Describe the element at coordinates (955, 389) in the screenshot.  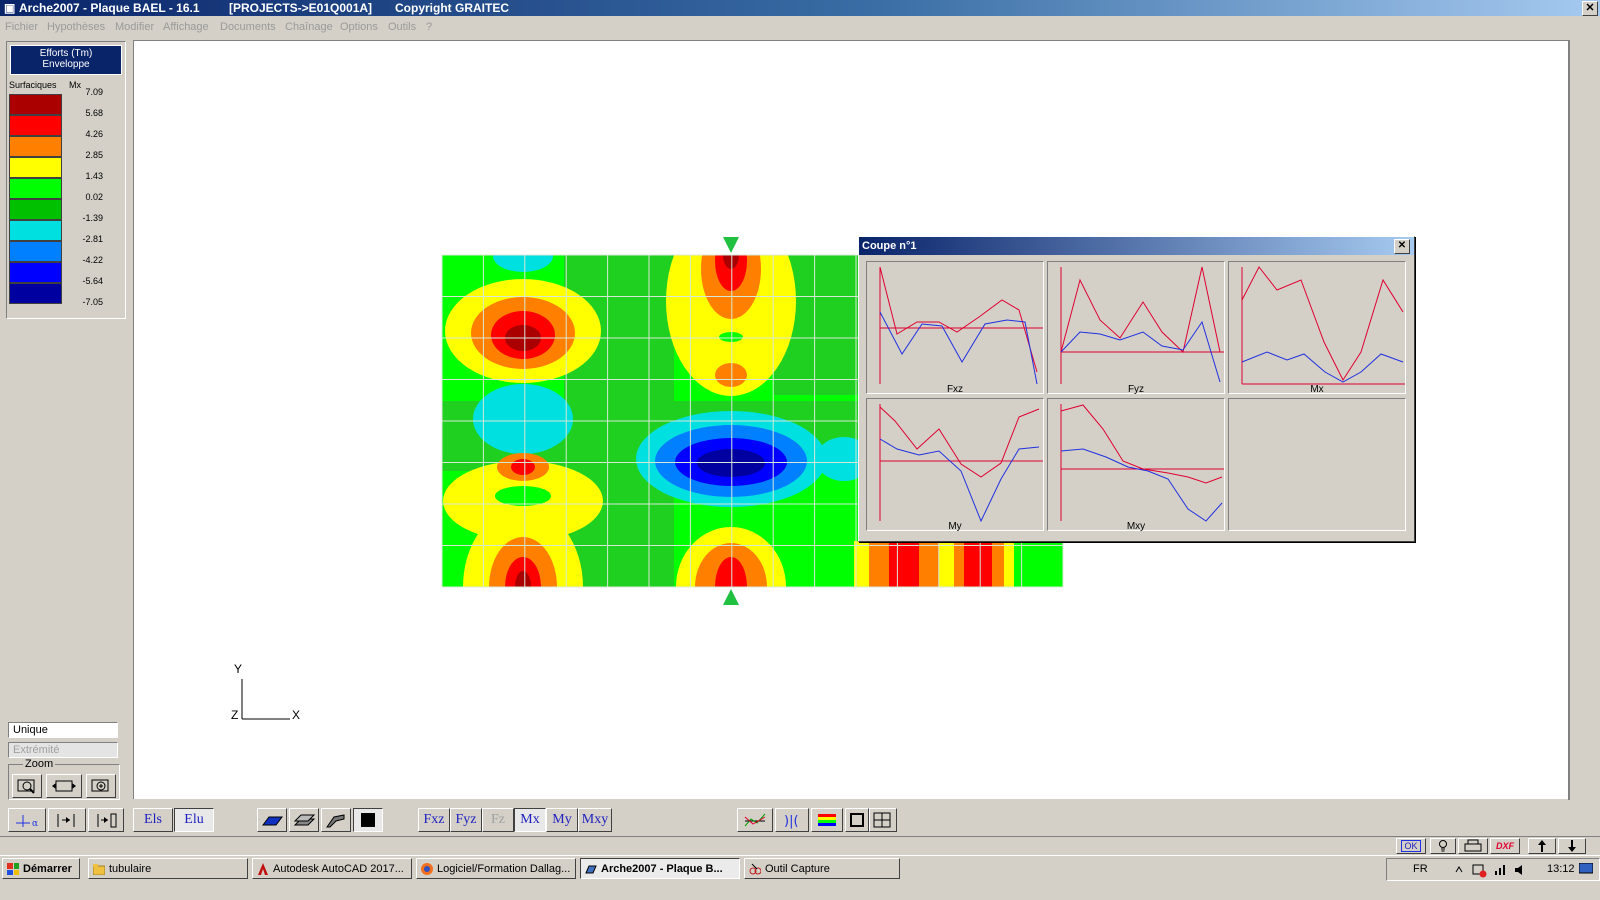
I see `chart-fxz-label: Fxz` at that location.